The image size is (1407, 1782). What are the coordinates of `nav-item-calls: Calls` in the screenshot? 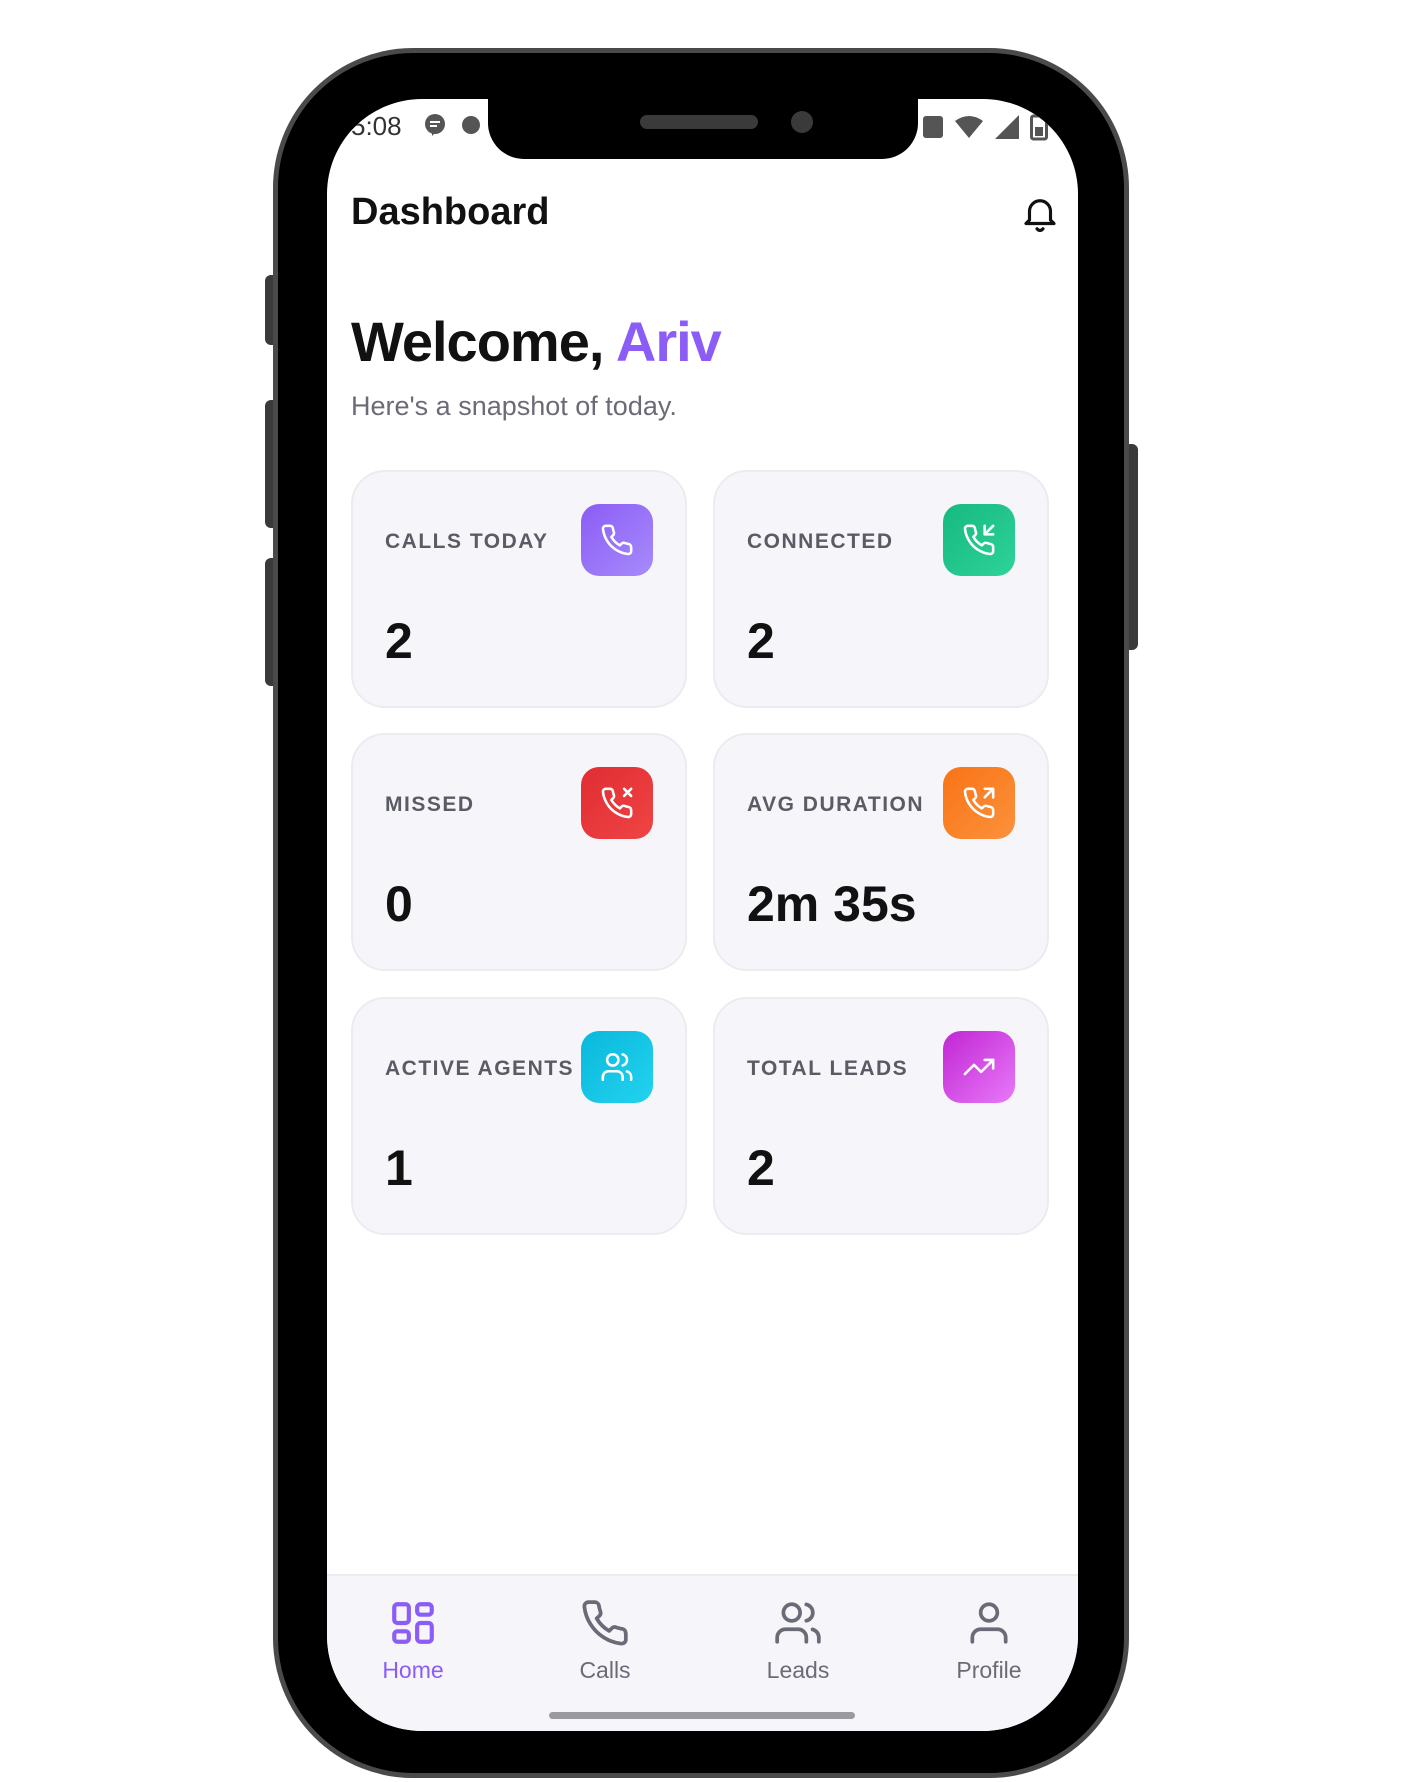 It's located at (605, 1641).